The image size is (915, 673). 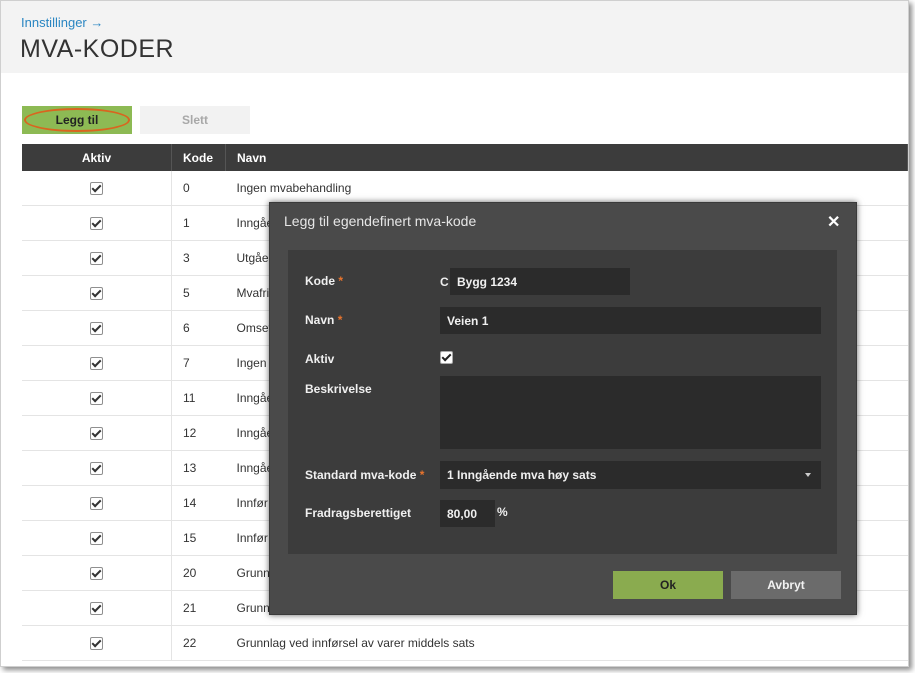 I want to click on fradrag-input: 80,00, so click(x=467, y=513).